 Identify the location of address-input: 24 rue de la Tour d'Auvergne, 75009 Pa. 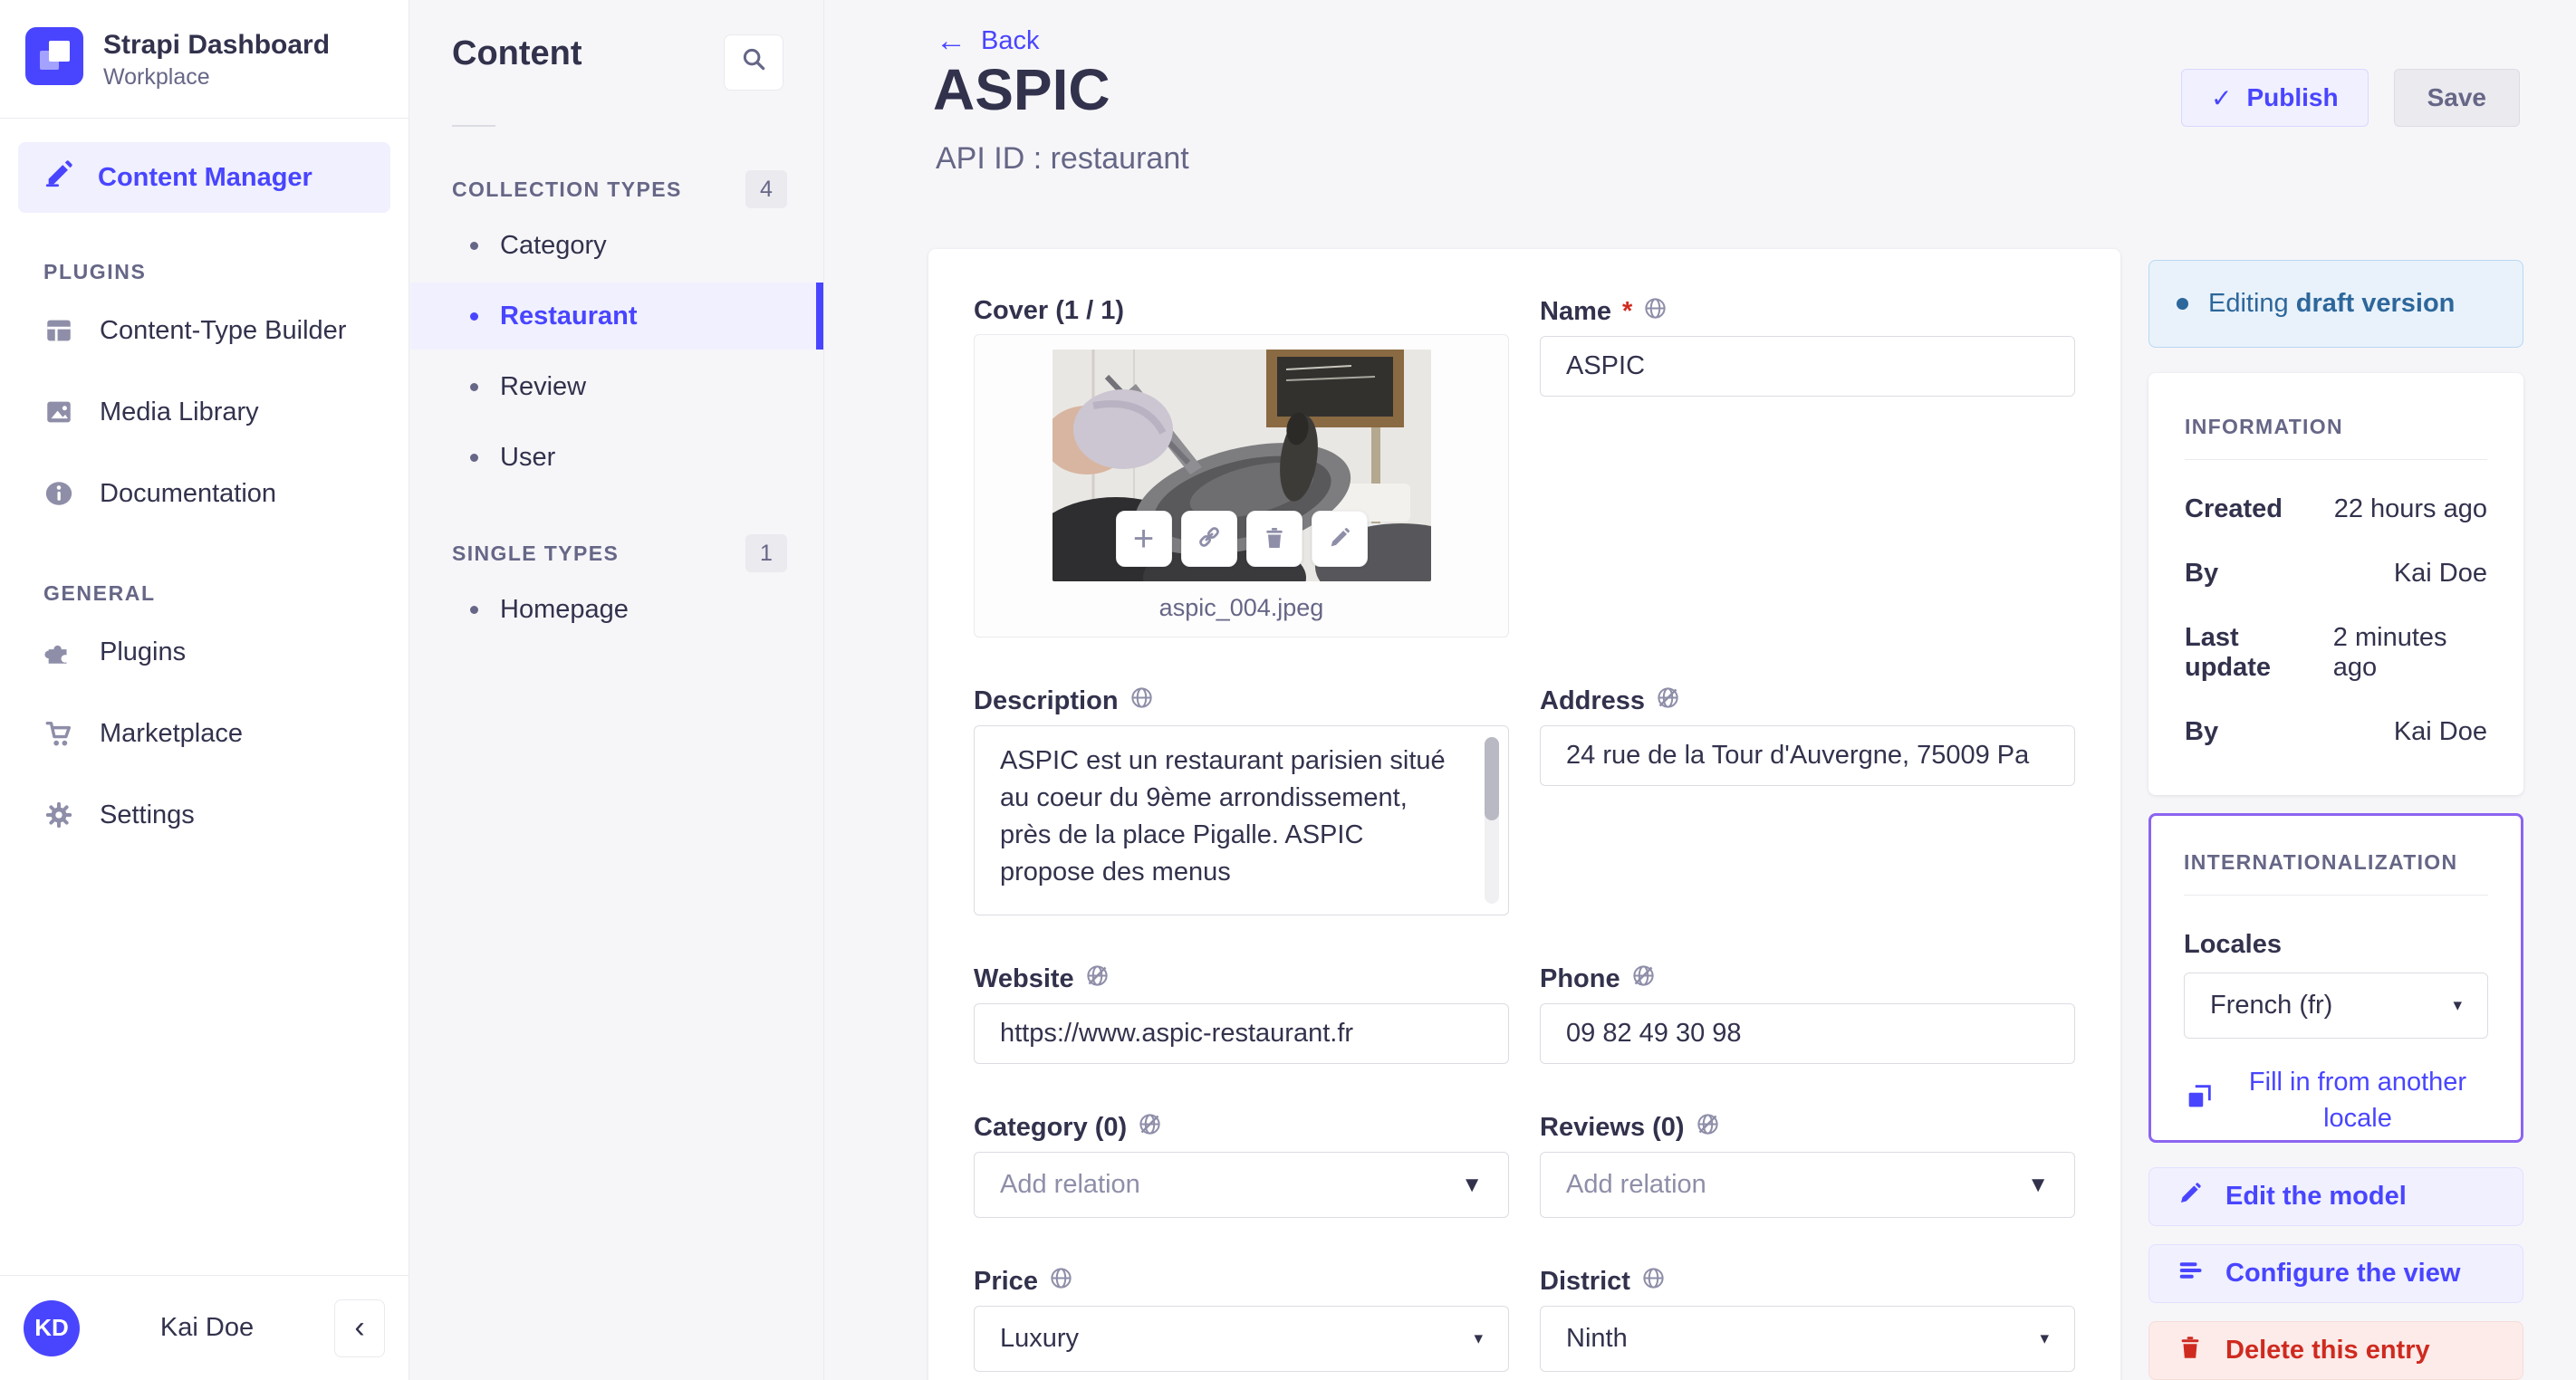
(1807, 755).